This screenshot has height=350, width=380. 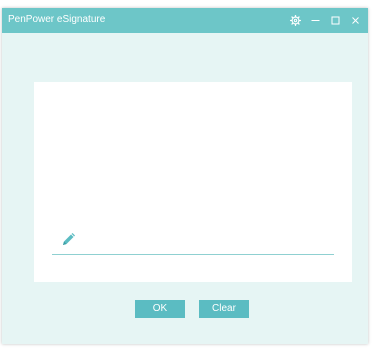 I want to click on signature-line, so click(x=193, y=254).